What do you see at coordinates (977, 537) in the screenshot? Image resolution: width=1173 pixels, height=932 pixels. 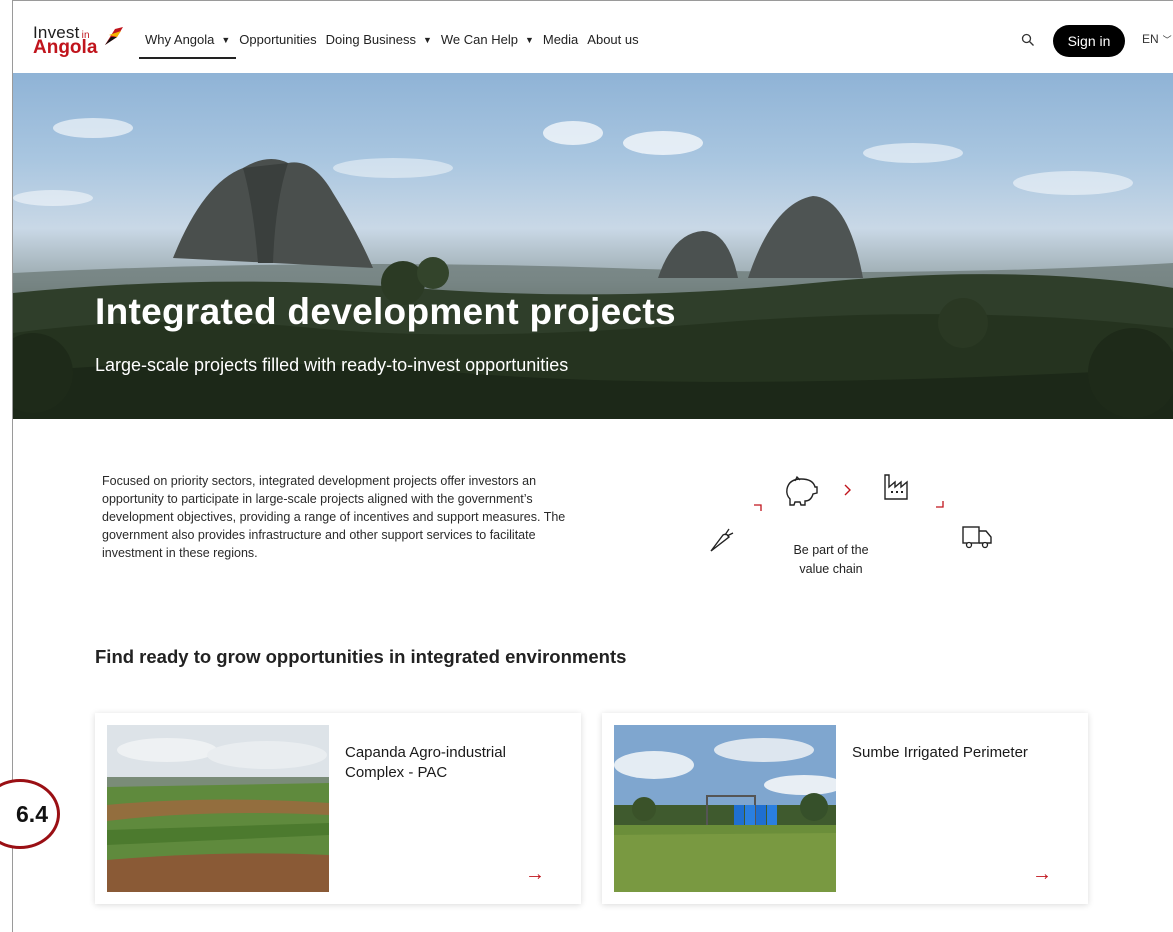 I see `truck-icon` at bounding box center [977, 537].